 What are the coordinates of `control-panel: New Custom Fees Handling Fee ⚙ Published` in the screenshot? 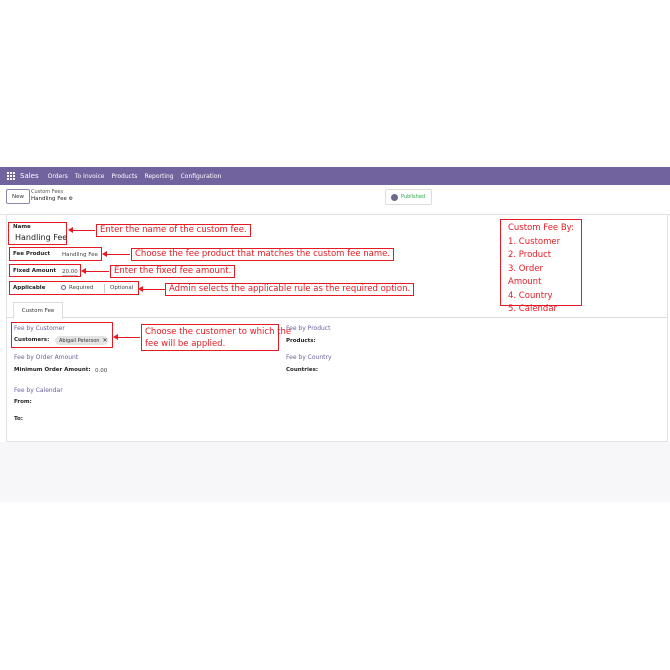 It's located at (335, 200).